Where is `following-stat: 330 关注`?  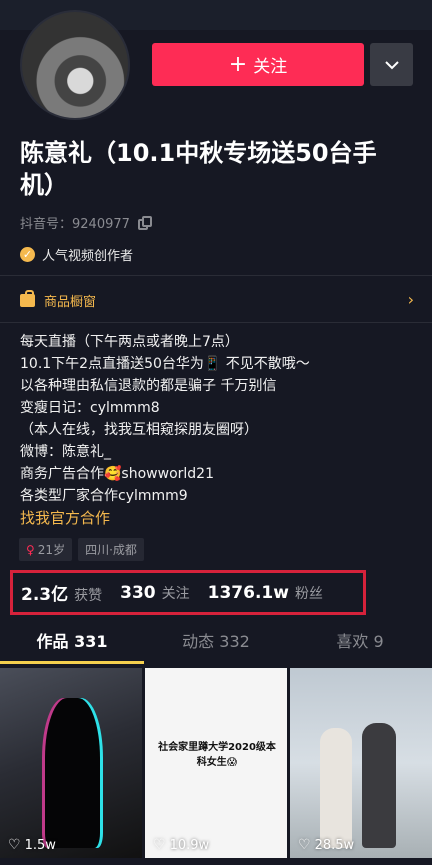 following-stat: 330 关注 is located at coordinates (155, 593).